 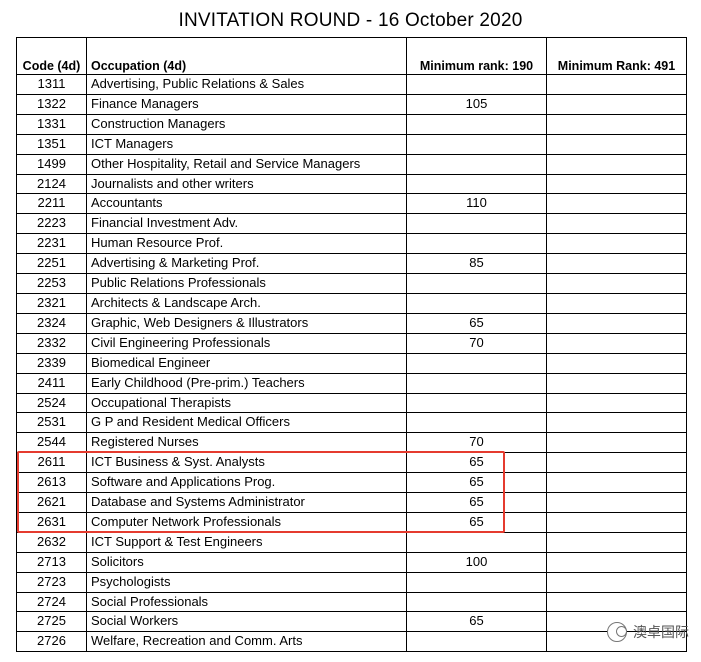 What do you see at coordinates (246, 343) in the screenshot?
I see `occupation-cell: Civil Engineering Professionals` at bounding box center [246, 343].